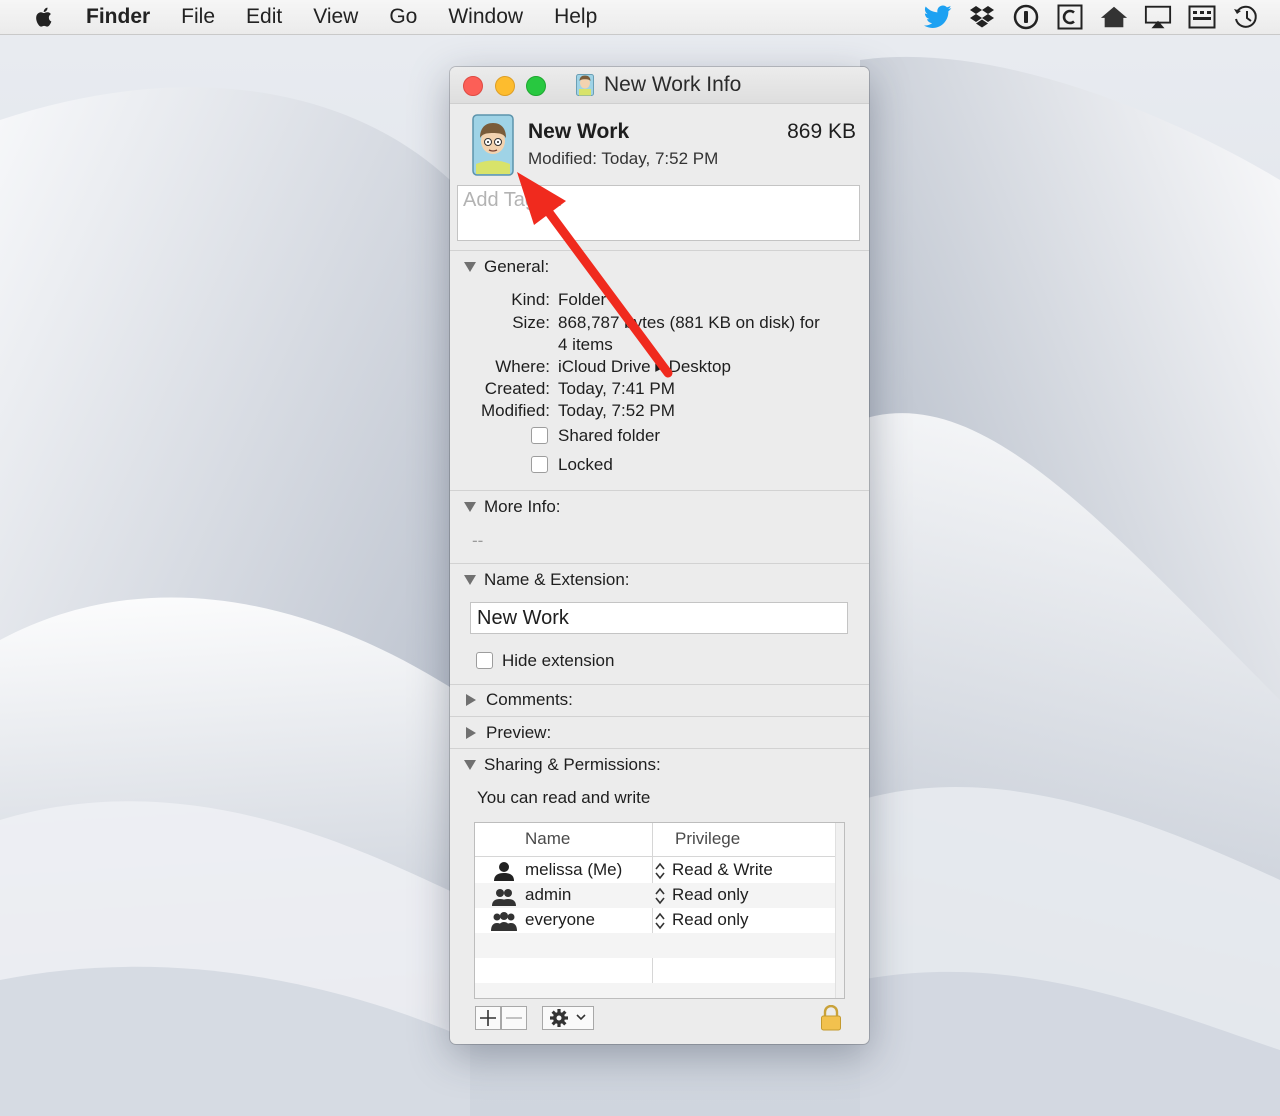 The width and height of the screenshot is (1280, 1116). Describe the element at coordinates (585, 344) in the screenshot. I see `size-value-line2: 4 items` at that location.